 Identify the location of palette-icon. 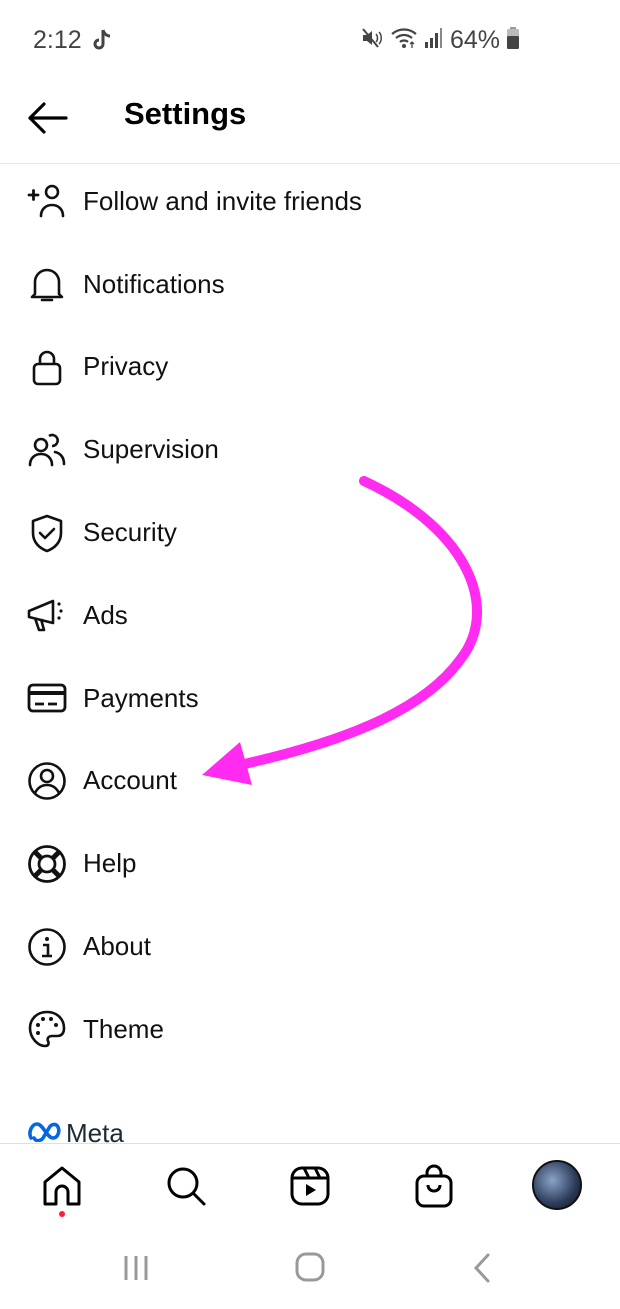
(47, 1029).